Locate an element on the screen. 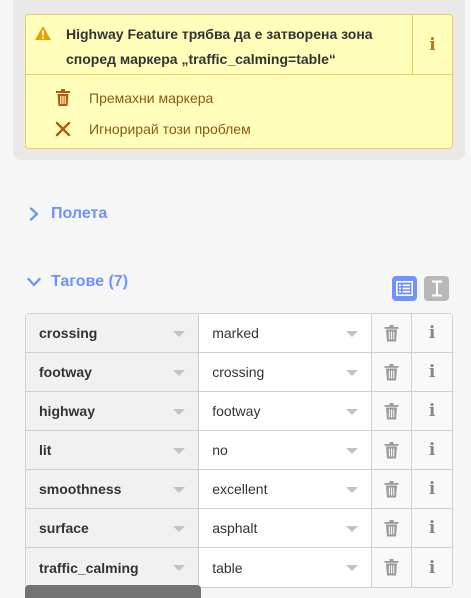  warning-icon is located at coordinates (43, 33).